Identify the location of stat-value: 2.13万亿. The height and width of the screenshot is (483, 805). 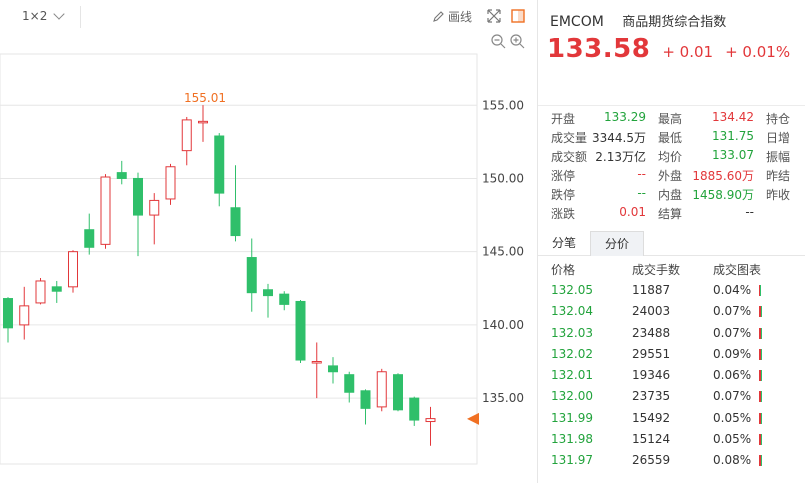
(620, 157).